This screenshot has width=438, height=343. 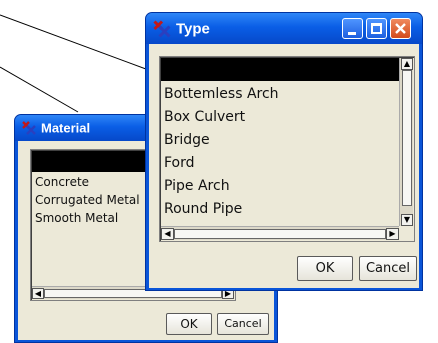 I want to click on type-titlebar: Type, so click(x=284, y=28).